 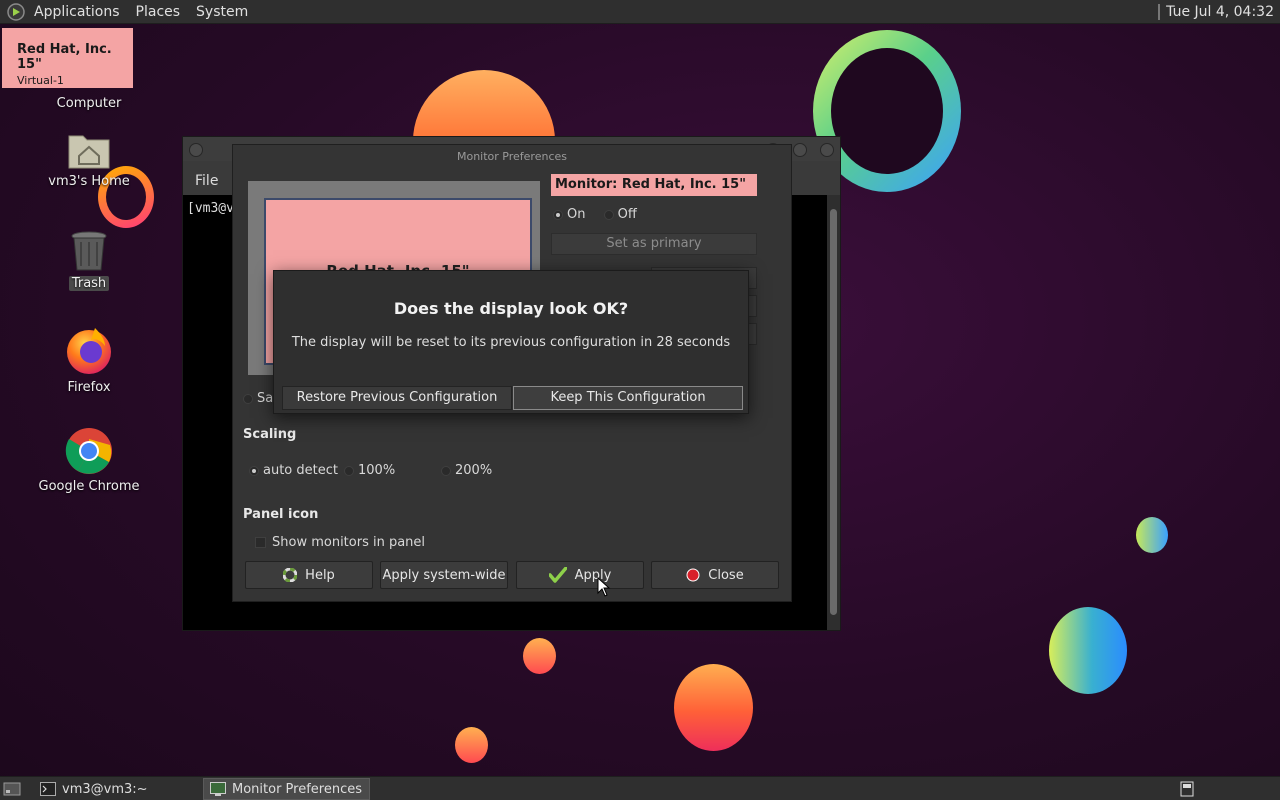 I want to click on scaling-auto-detect: auto detect, so click(x=293, y=470).